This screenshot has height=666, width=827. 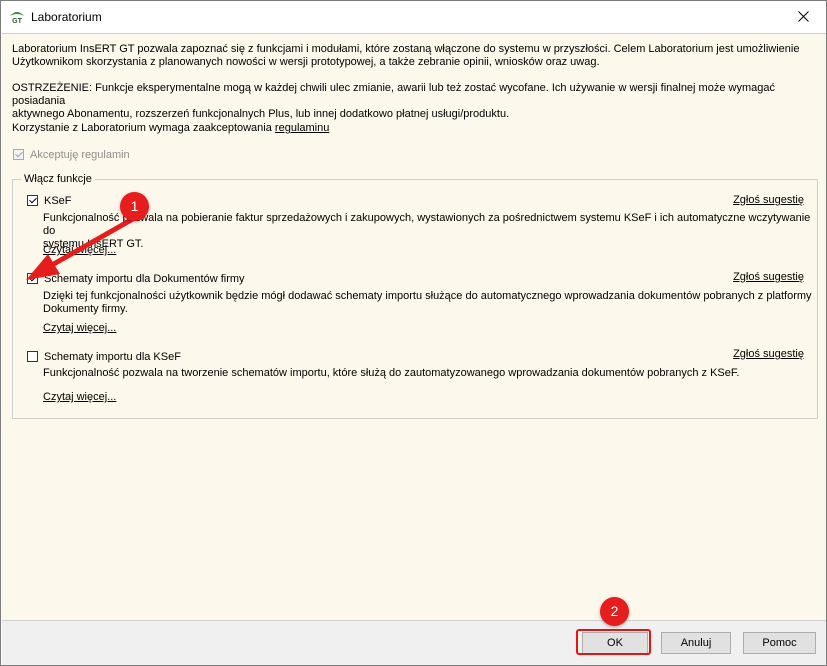 I want to click on annotation-badge-1: 1, so click(x=134, y=206).